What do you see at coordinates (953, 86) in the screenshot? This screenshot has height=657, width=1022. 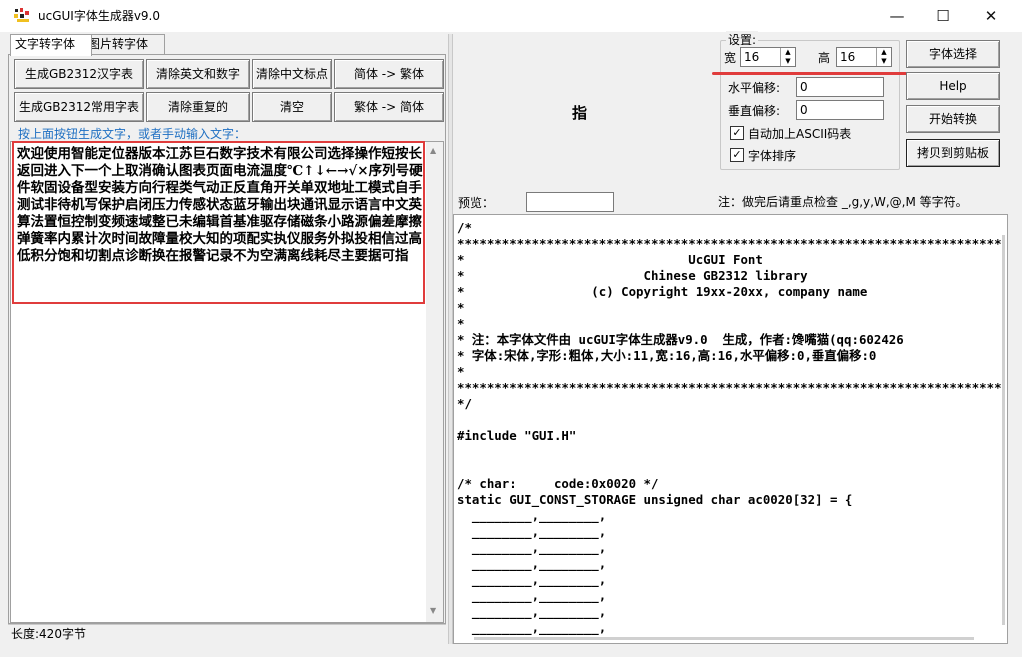 I see `help-button: Help` at bounding box center [953, 86].